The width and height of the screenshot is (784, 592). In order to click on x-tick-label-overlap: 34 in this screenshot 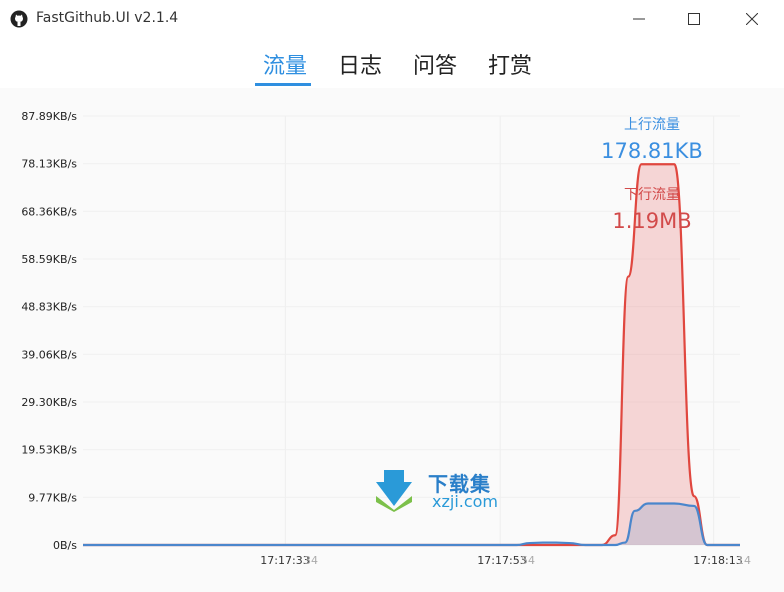, I will do `click(311, 560)`.